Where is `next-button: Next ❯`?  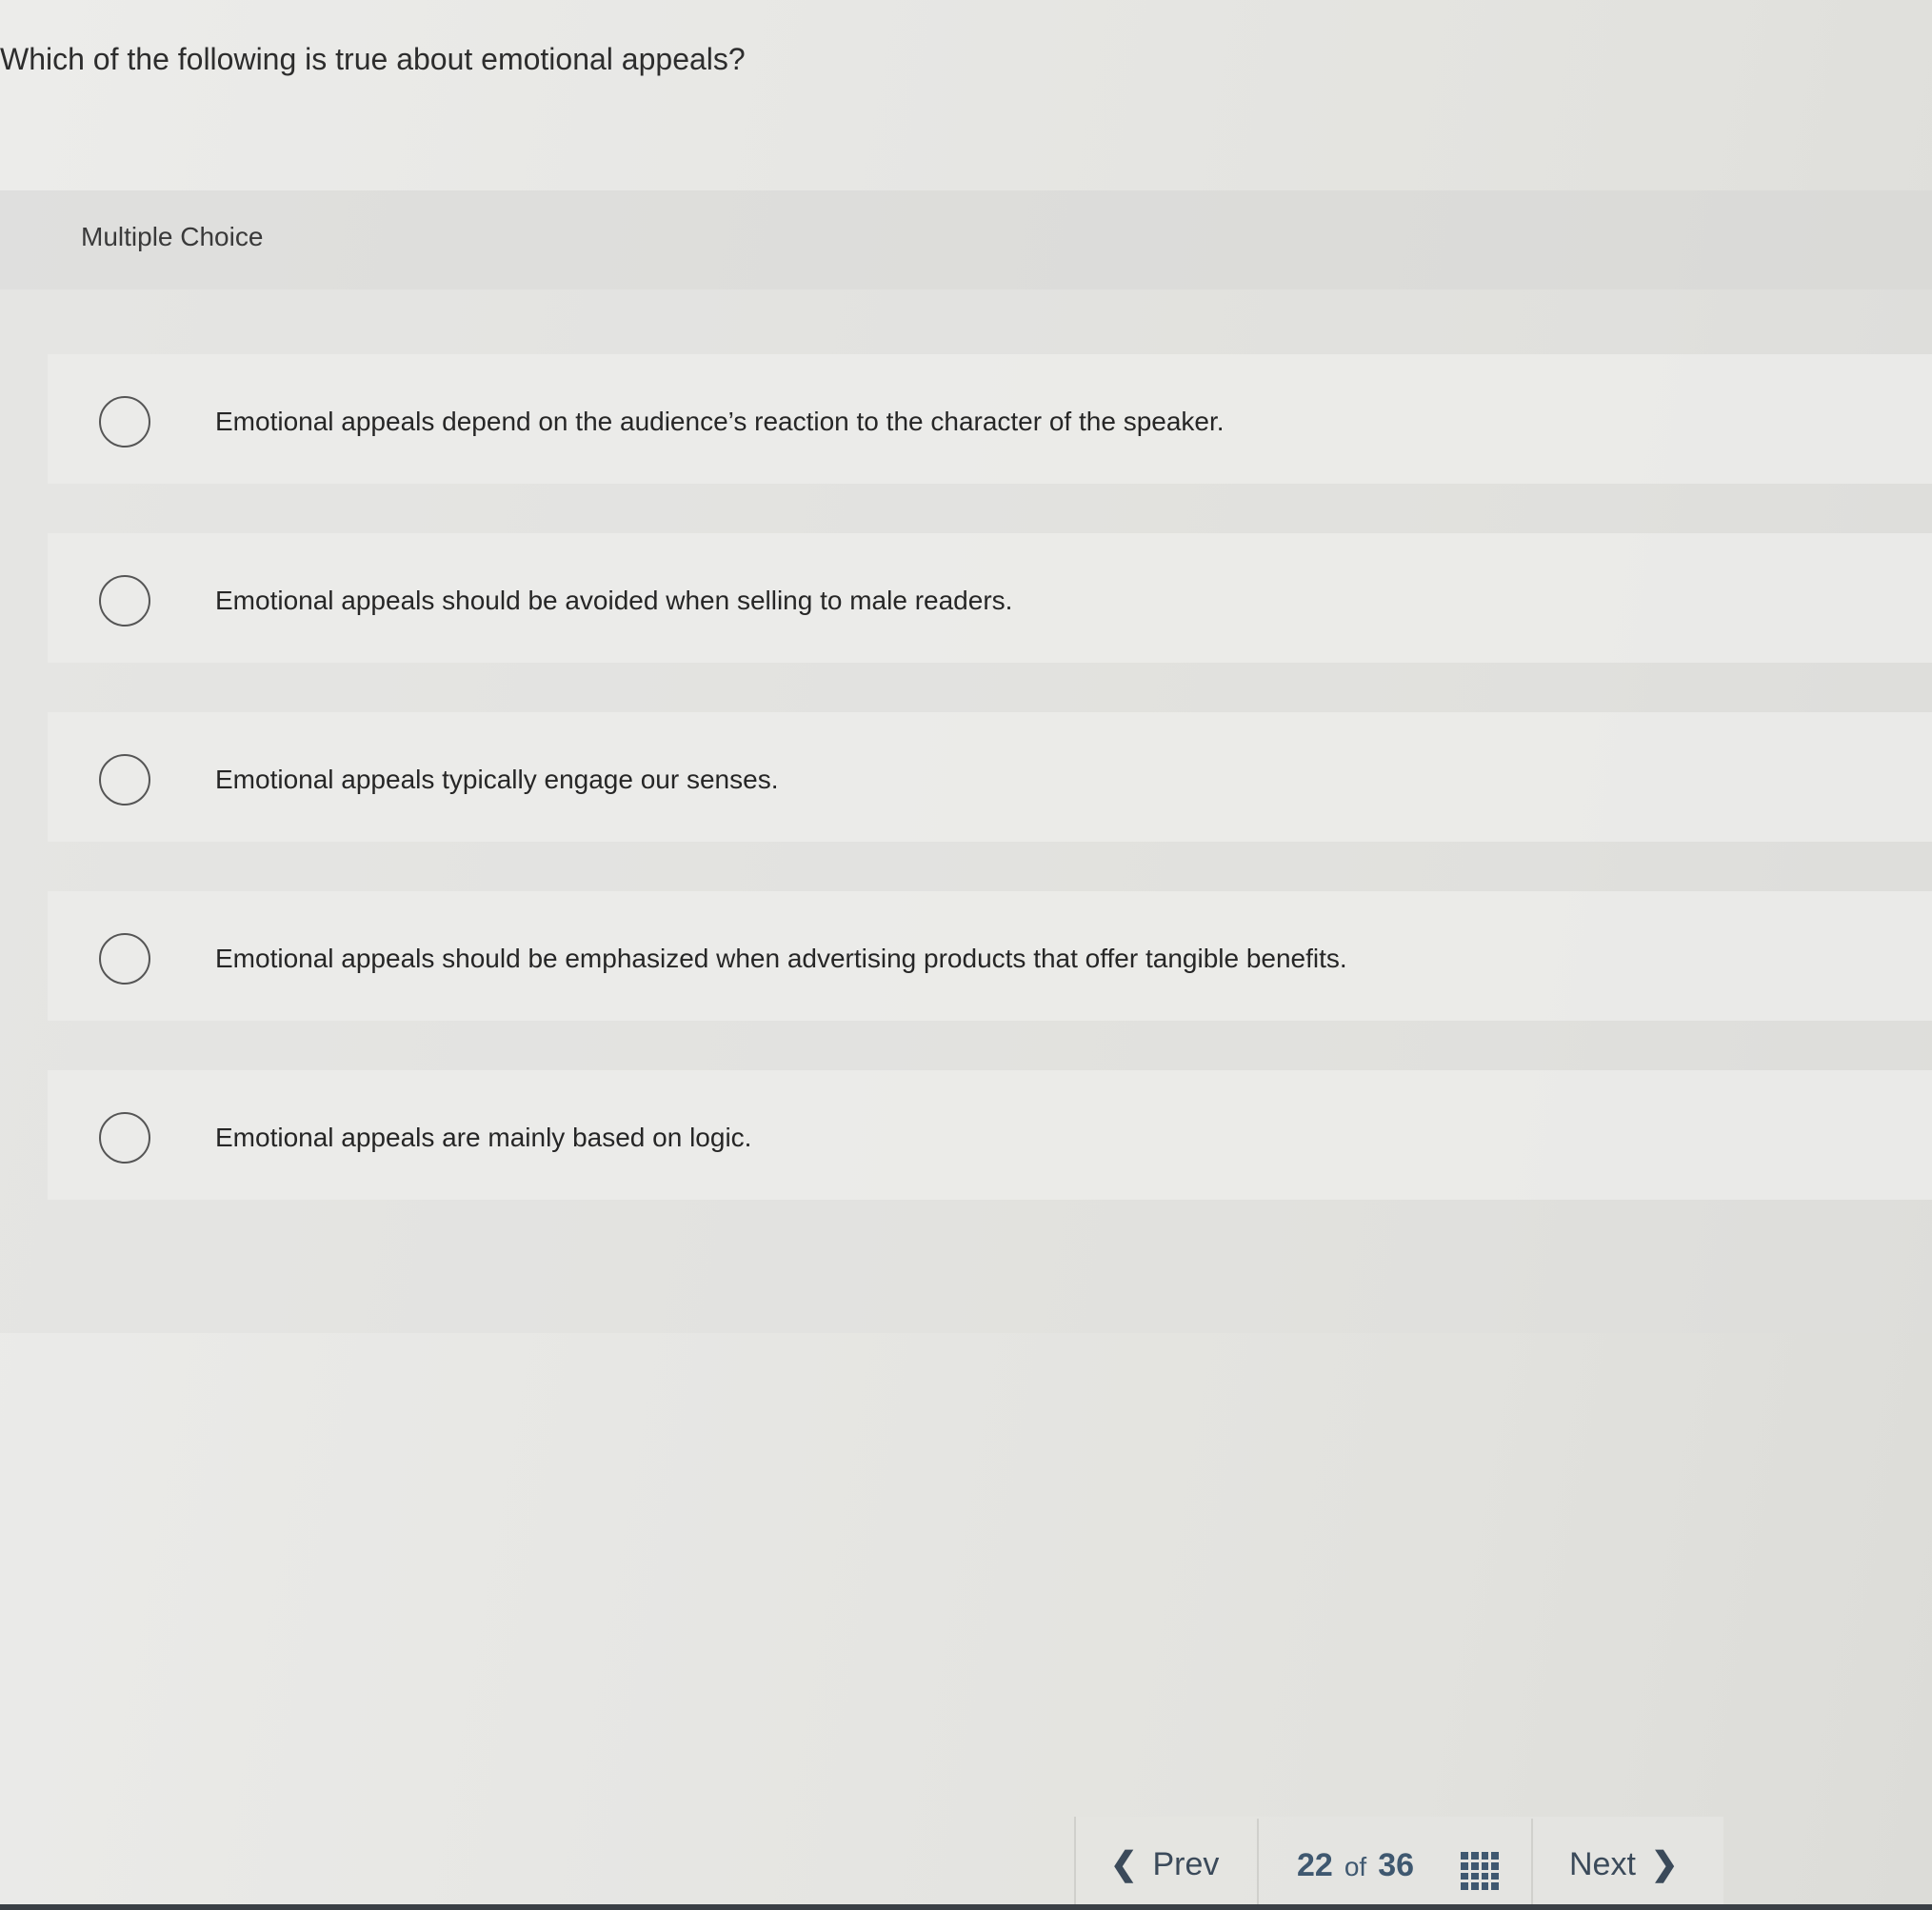 next-button: Next ❯ is located at coordinates (1623, 1864).